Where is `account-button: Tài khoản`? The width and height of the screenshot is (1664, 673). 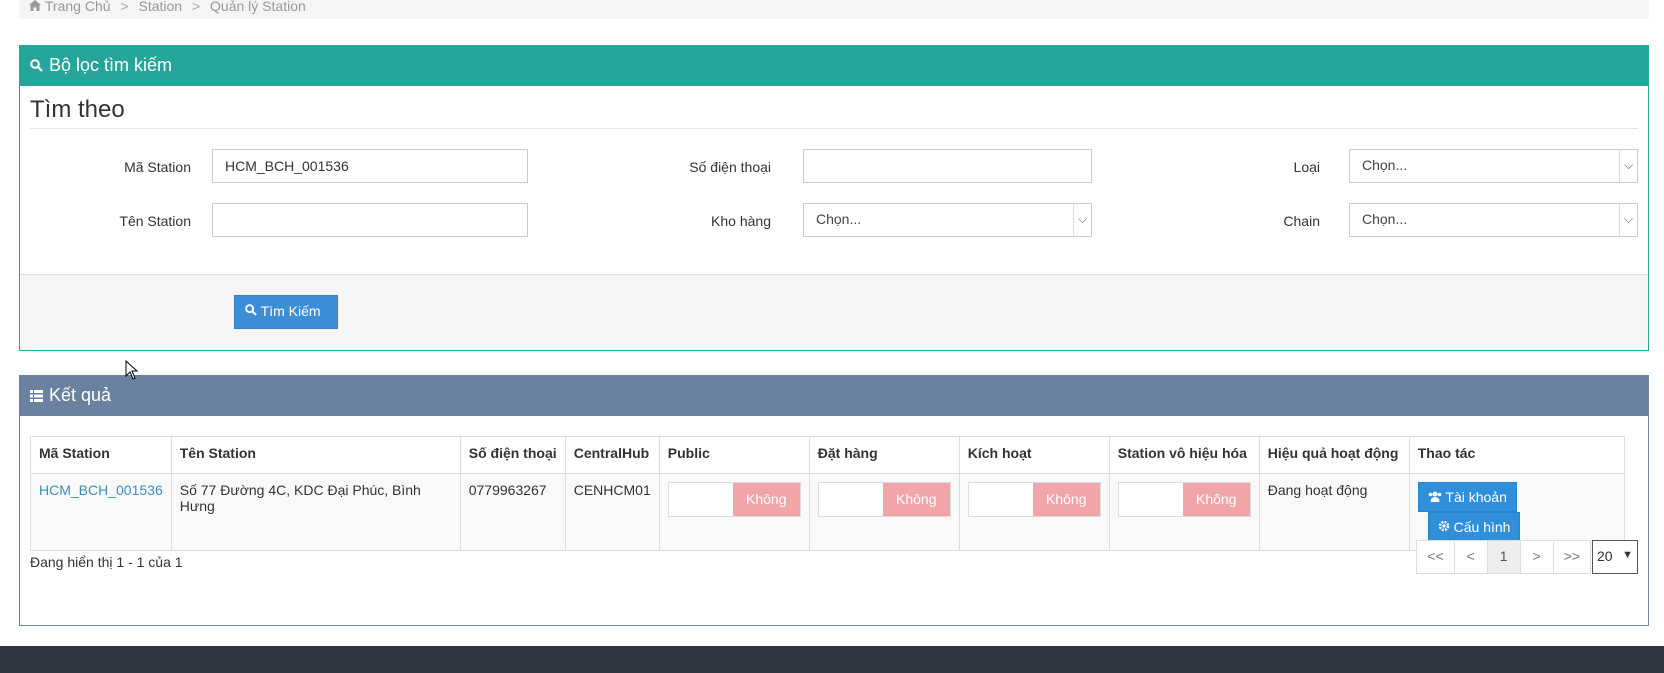 account-button: Tài khoản is located at coordinates (1467, 497).